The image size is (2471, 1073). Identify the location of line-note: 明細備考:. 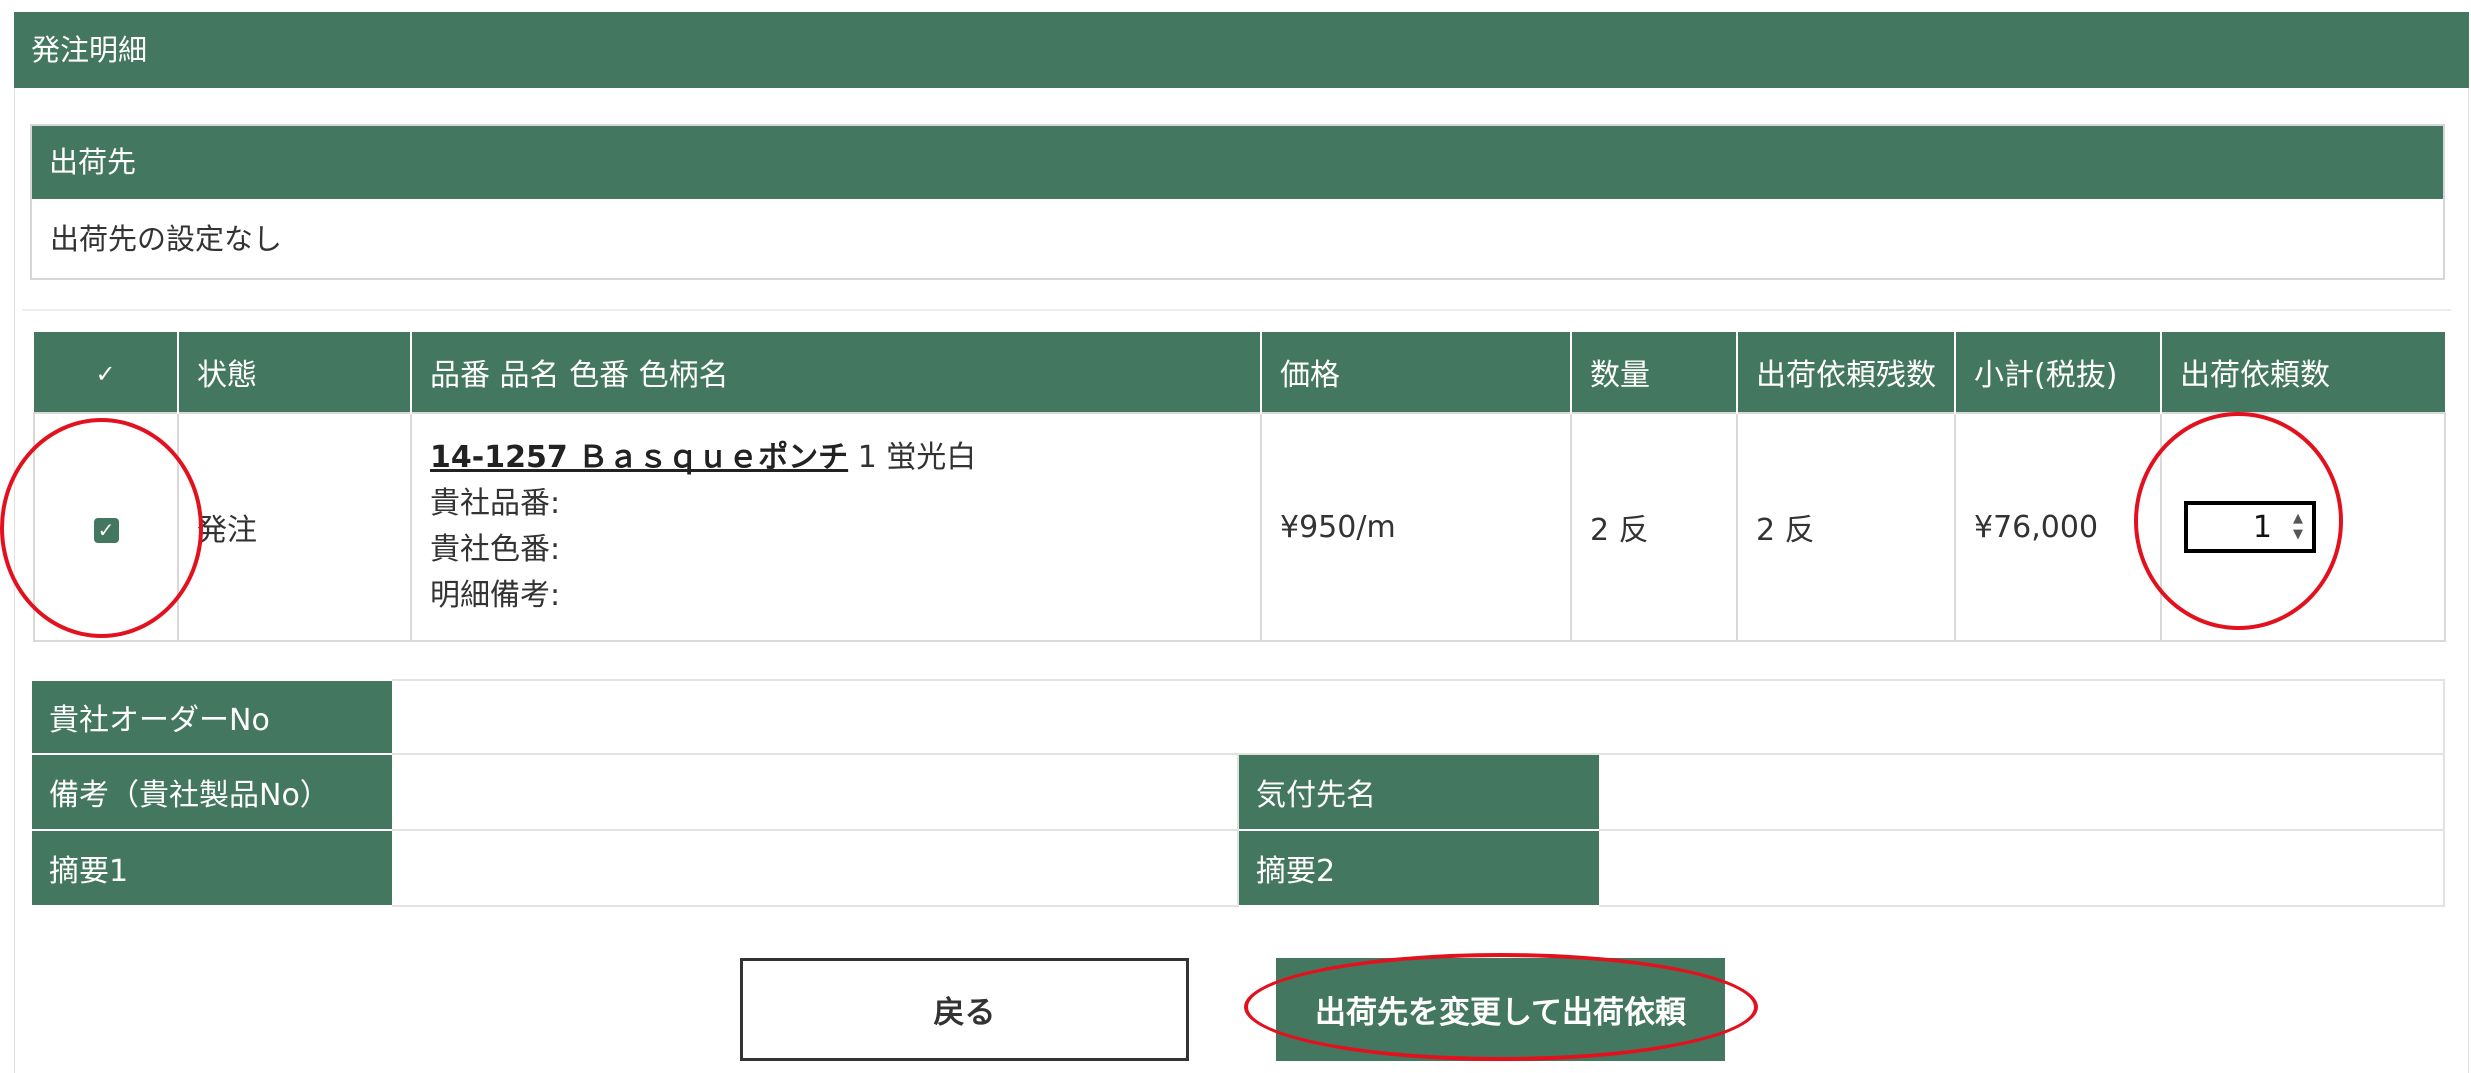
(495, 595).